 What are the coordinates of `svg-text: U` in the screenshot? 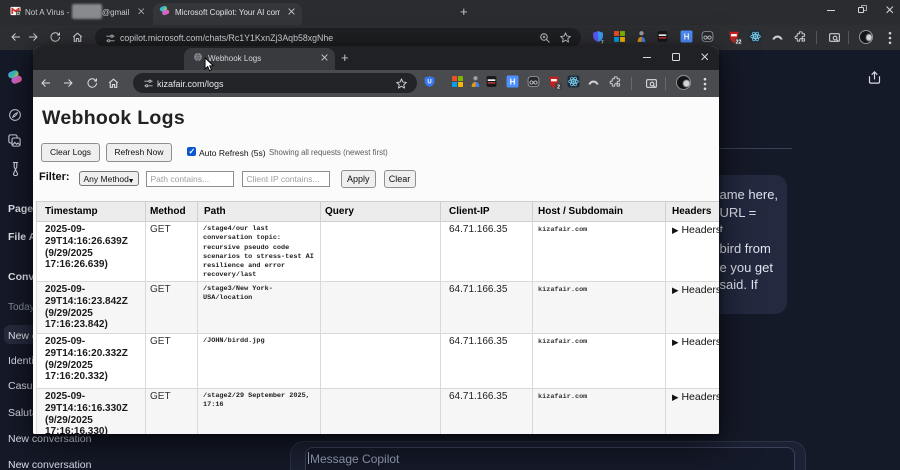 It's located at (429, 83).